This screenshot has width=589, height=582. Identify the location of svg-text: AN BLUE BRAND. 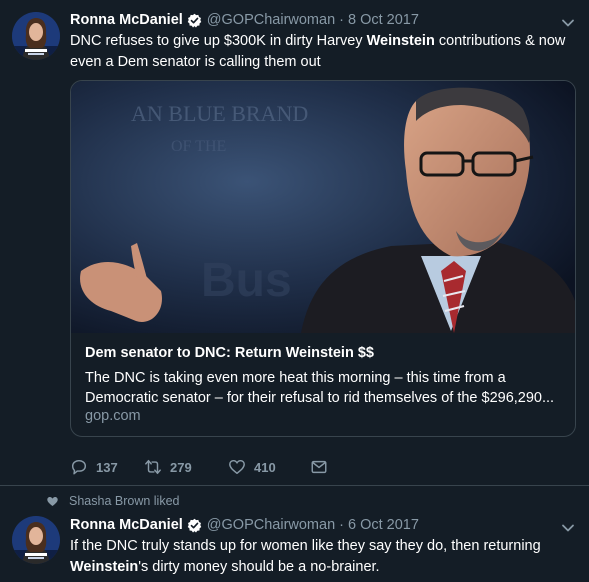
(219, 113).